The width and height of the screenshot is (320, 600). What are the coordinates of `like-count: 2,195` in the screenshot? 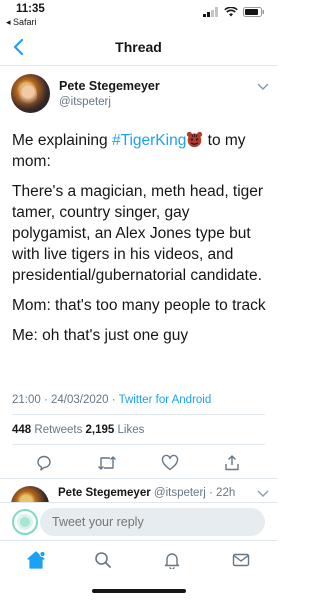 It's located at (100, 430).